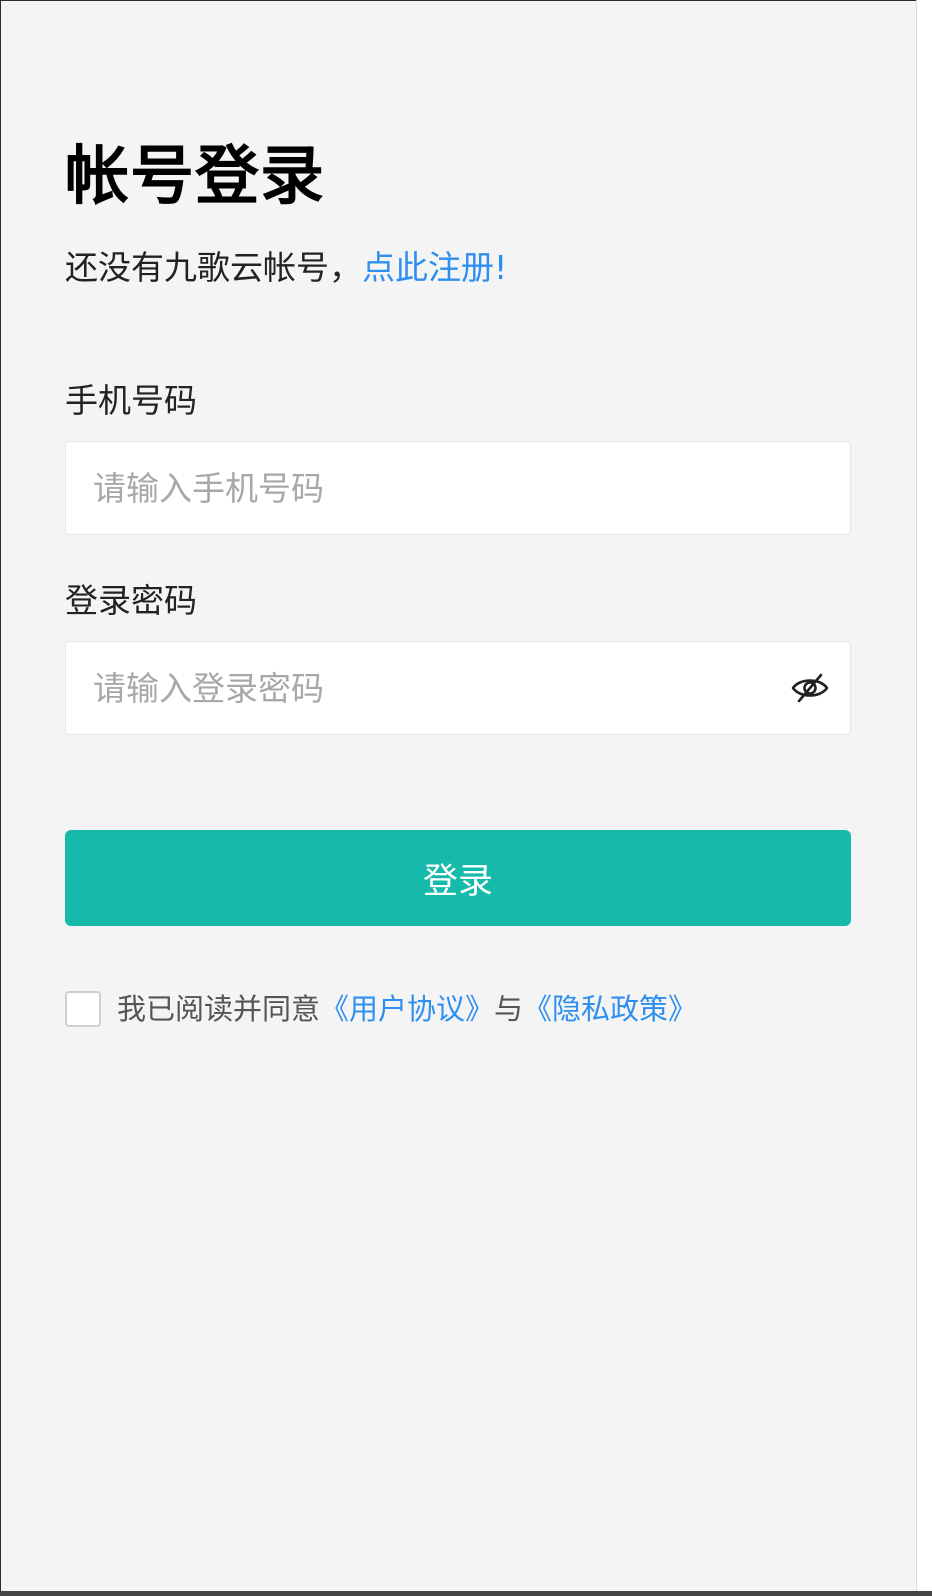 The width and height of the screenshot is (932, 1596). What do you see at coordinates (195, 177) in the screenshot?
I see `page-title: 帐号登录` at bounding box center [195, 177].